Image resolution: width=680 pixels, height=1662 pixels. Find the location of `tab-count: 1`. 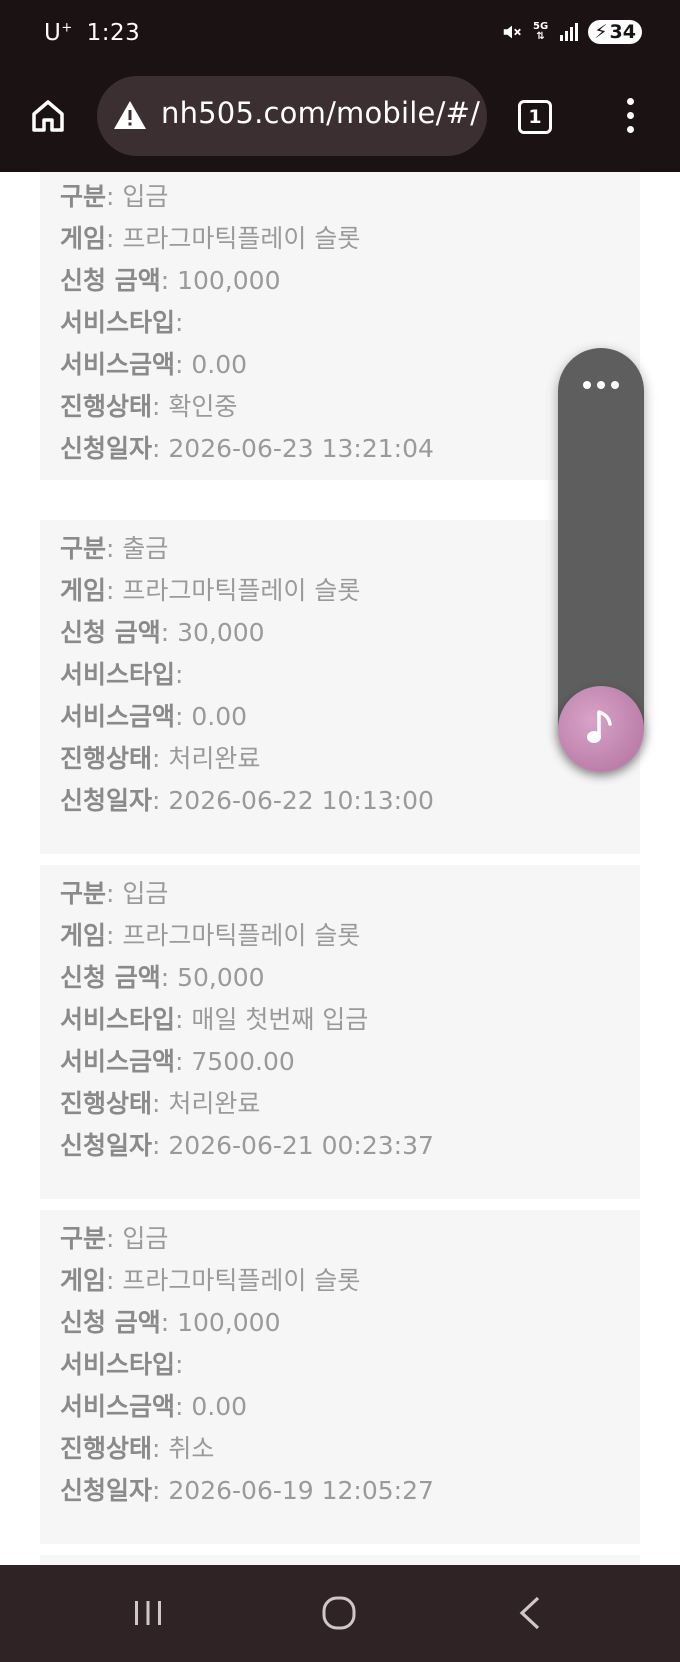

tab-count: 1 is located at coordinates (535, 117).